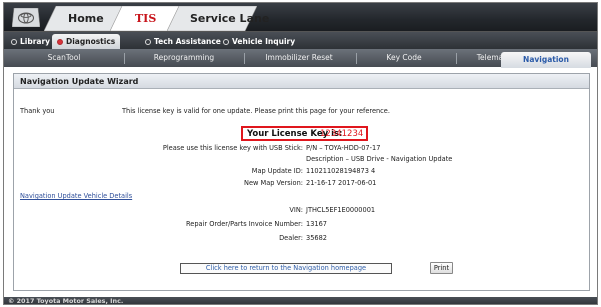 This screenshot has height=307, width=601. What do you see at coordinates (343, 148) in the screenshot?
I see `usb-stick-value: P/N – TOYA-HDD-07-17` at bounding box center [343, 148].